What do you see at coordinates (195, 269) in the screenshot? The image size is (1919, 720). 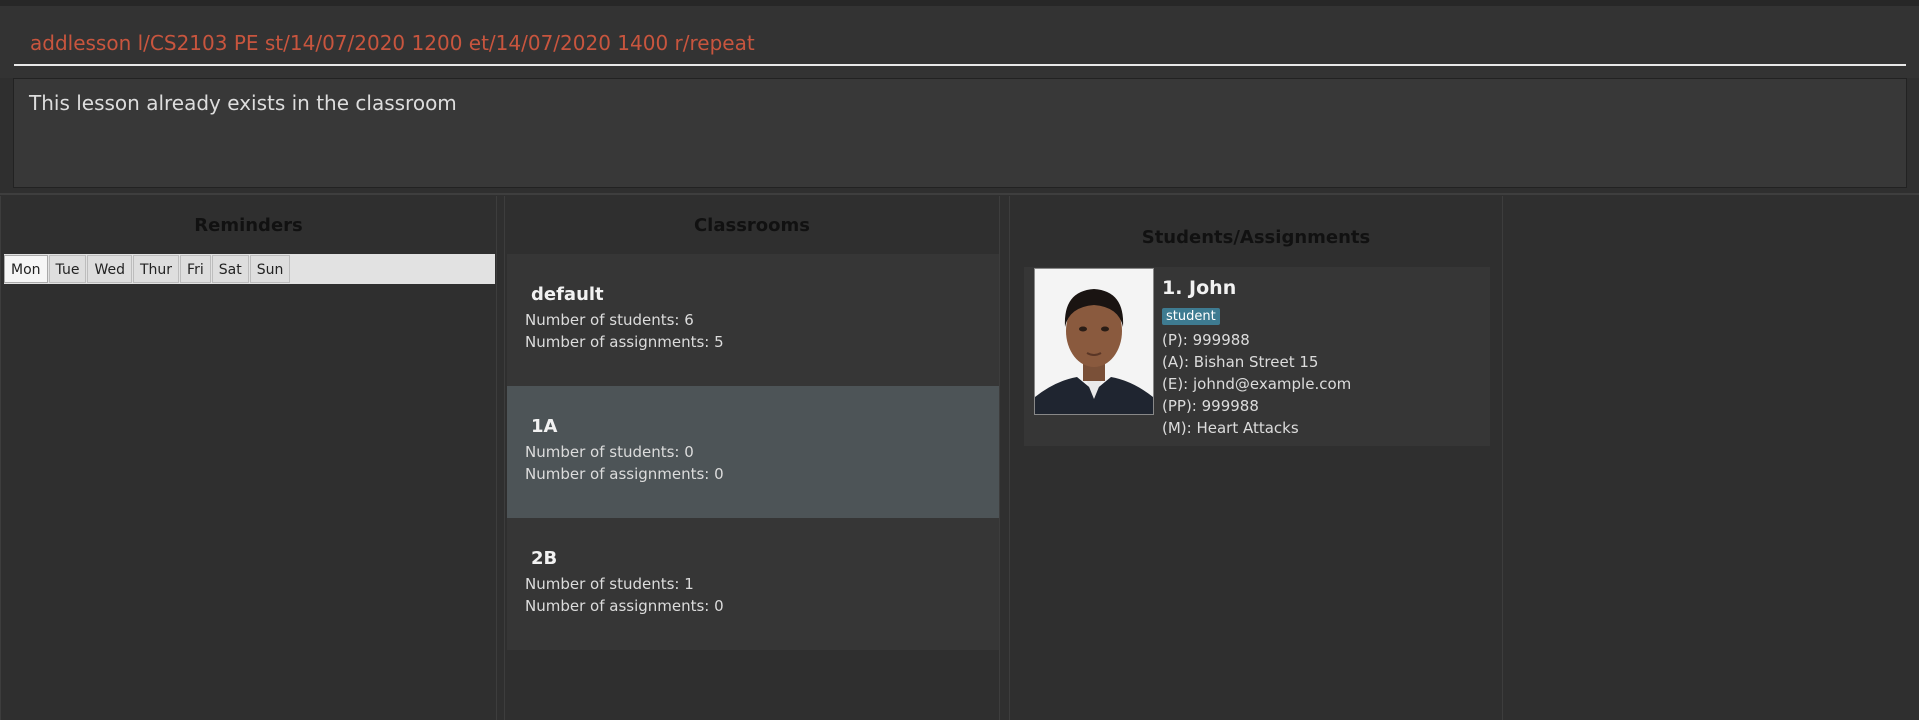 I see `tab-fri: Fri` at bounding box center [195, 269].